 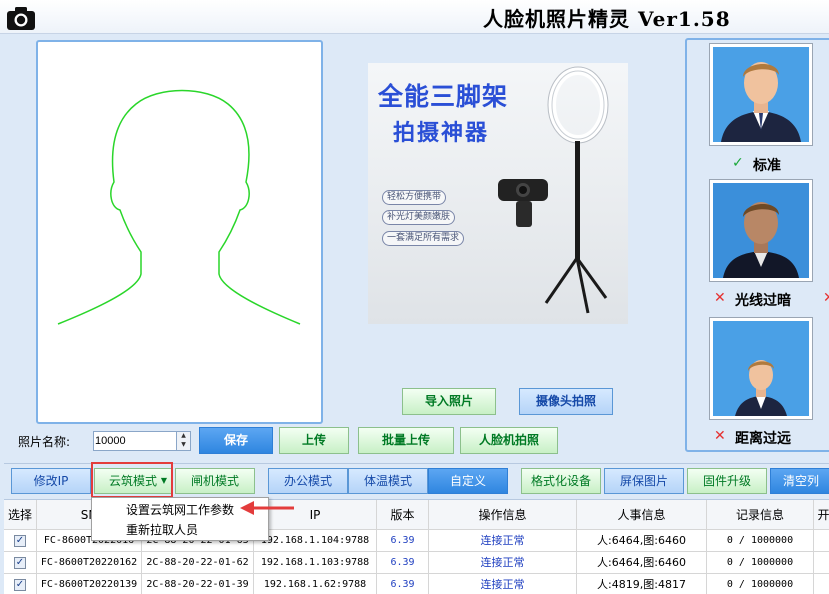 What do you see at coordinates (561, 481) in the screenshot?
I see `format-device-button: 格式化设备` at bounding box center [561, 481].